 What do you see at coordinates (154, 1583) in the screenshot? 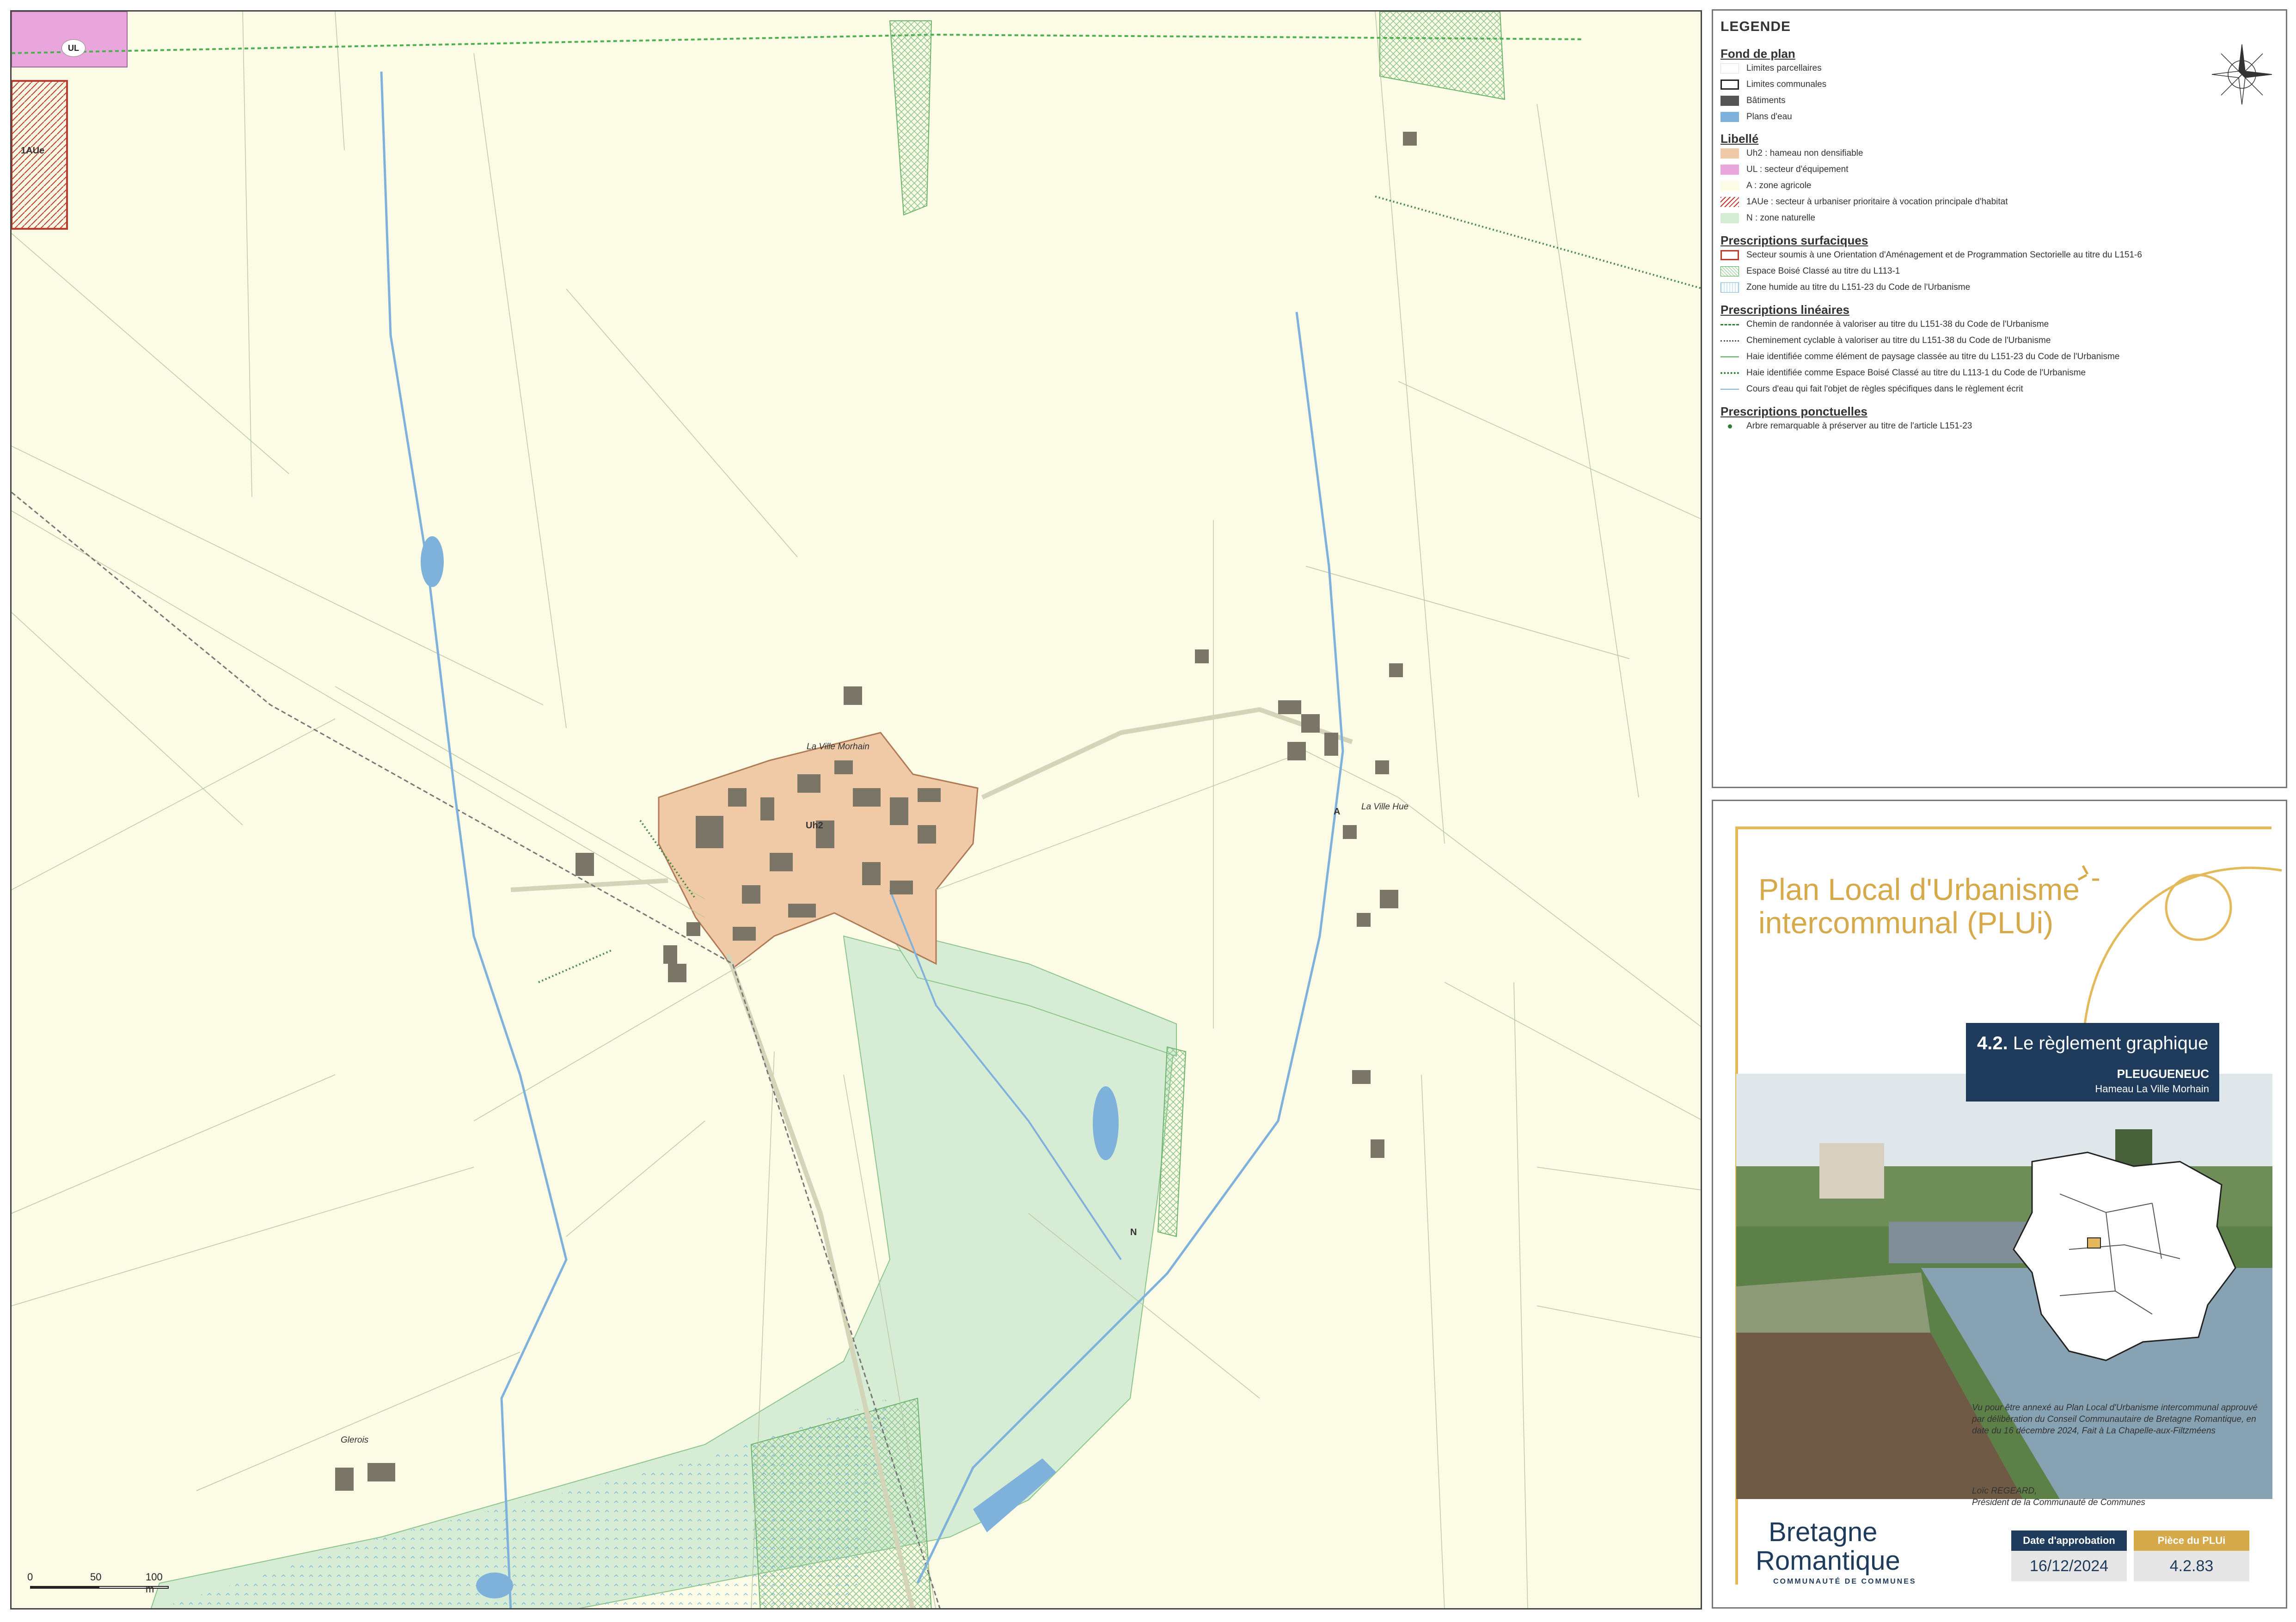
I see `scale-tick-100: 100 m` at bounding box center [154, 1583].